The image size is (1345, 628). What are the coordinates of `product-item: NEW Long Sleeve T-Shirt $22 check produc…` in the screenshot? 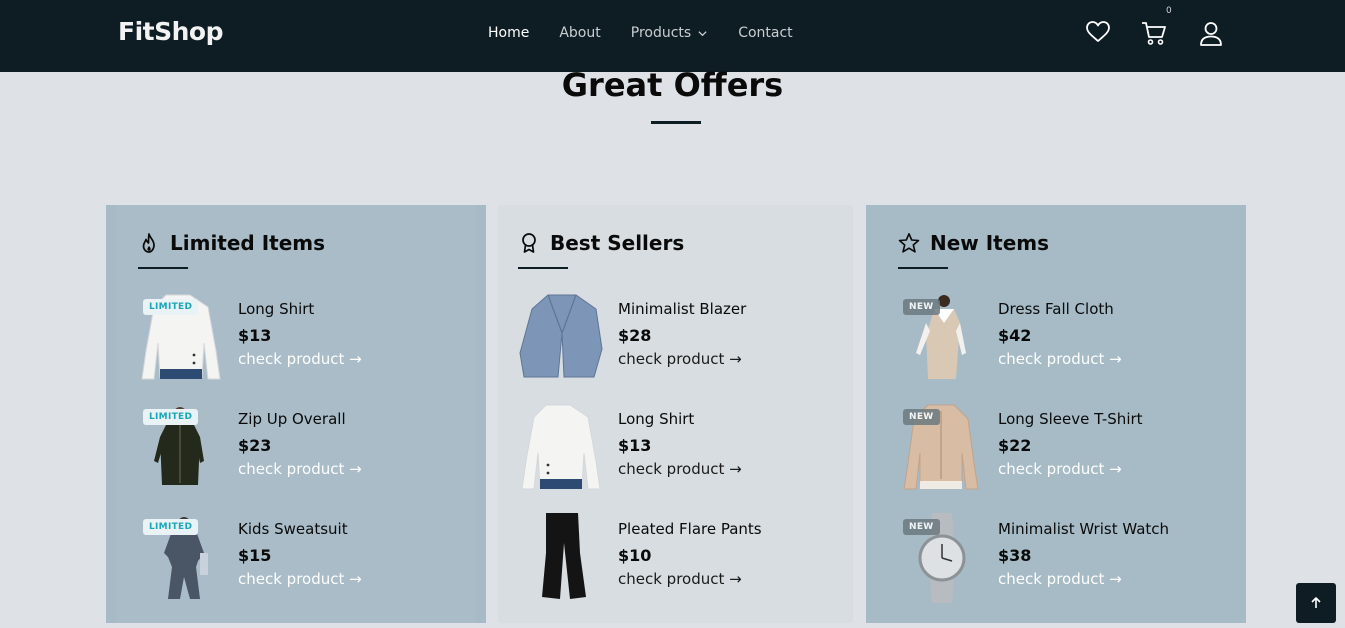 It's located at (1058, 448).